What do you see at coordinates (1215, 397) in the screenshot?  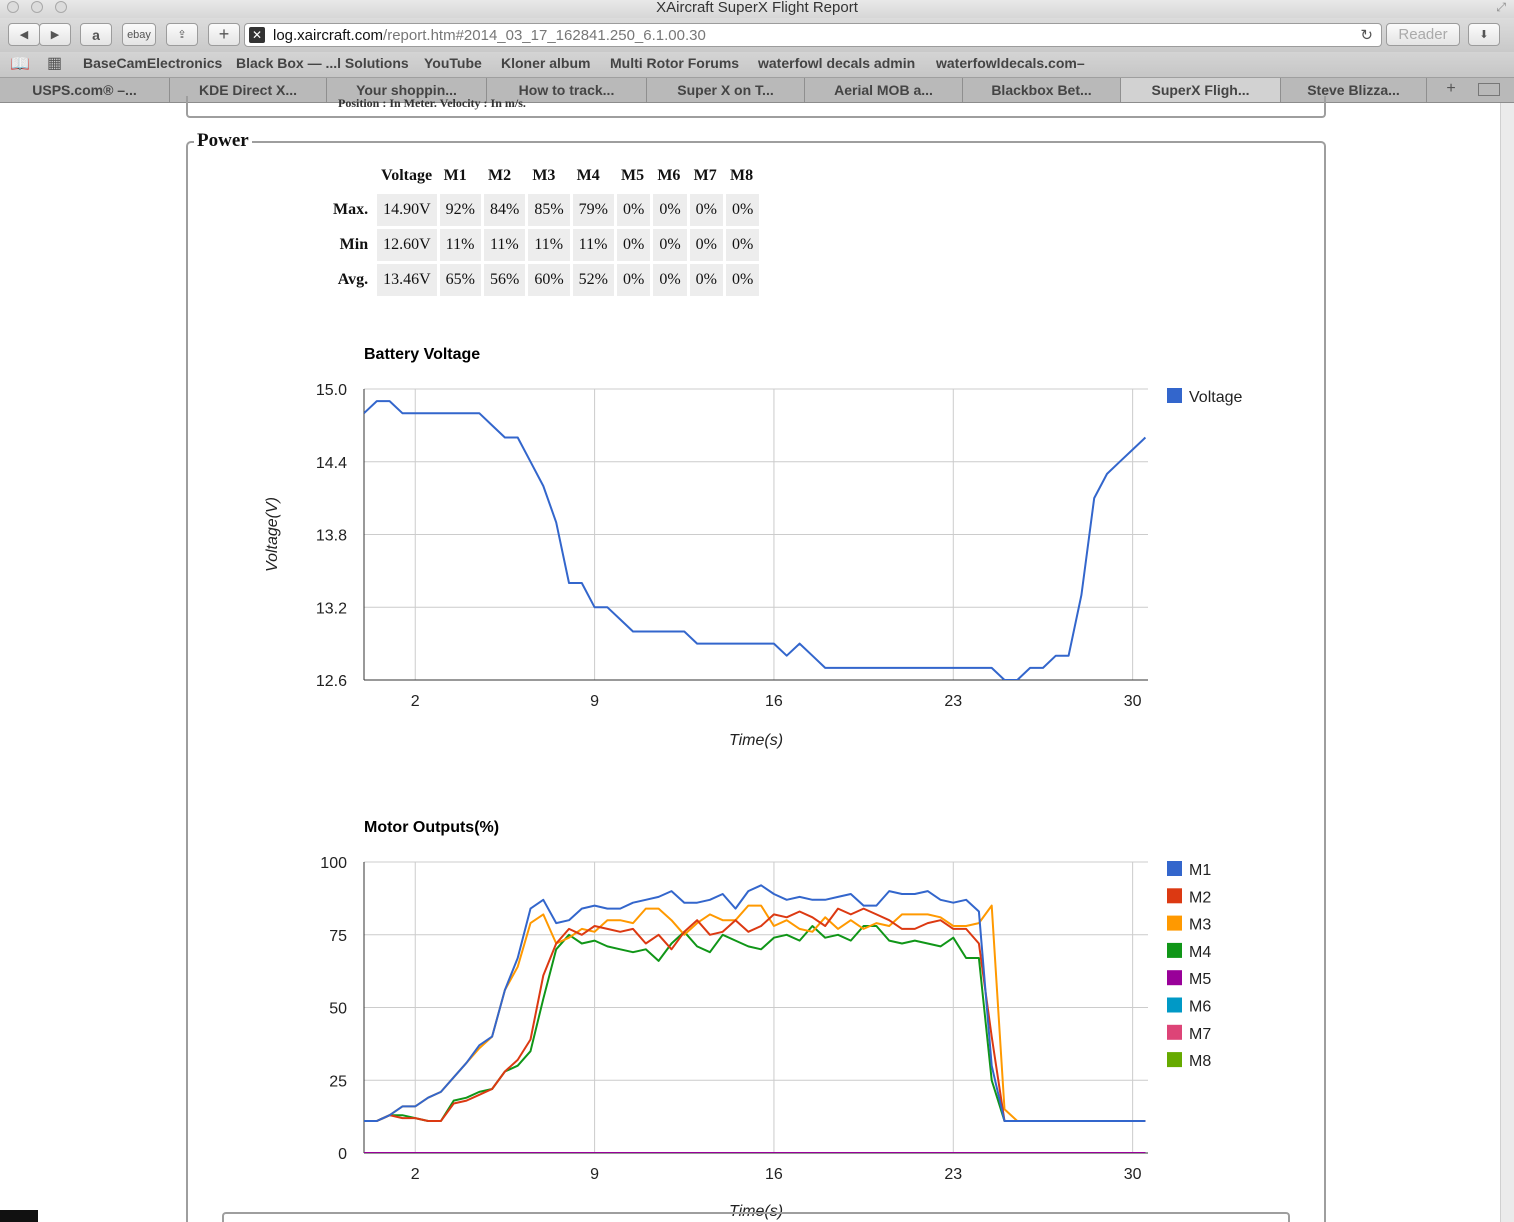 I see `legend-label: Voltage` at bounding box center [1215, 397].